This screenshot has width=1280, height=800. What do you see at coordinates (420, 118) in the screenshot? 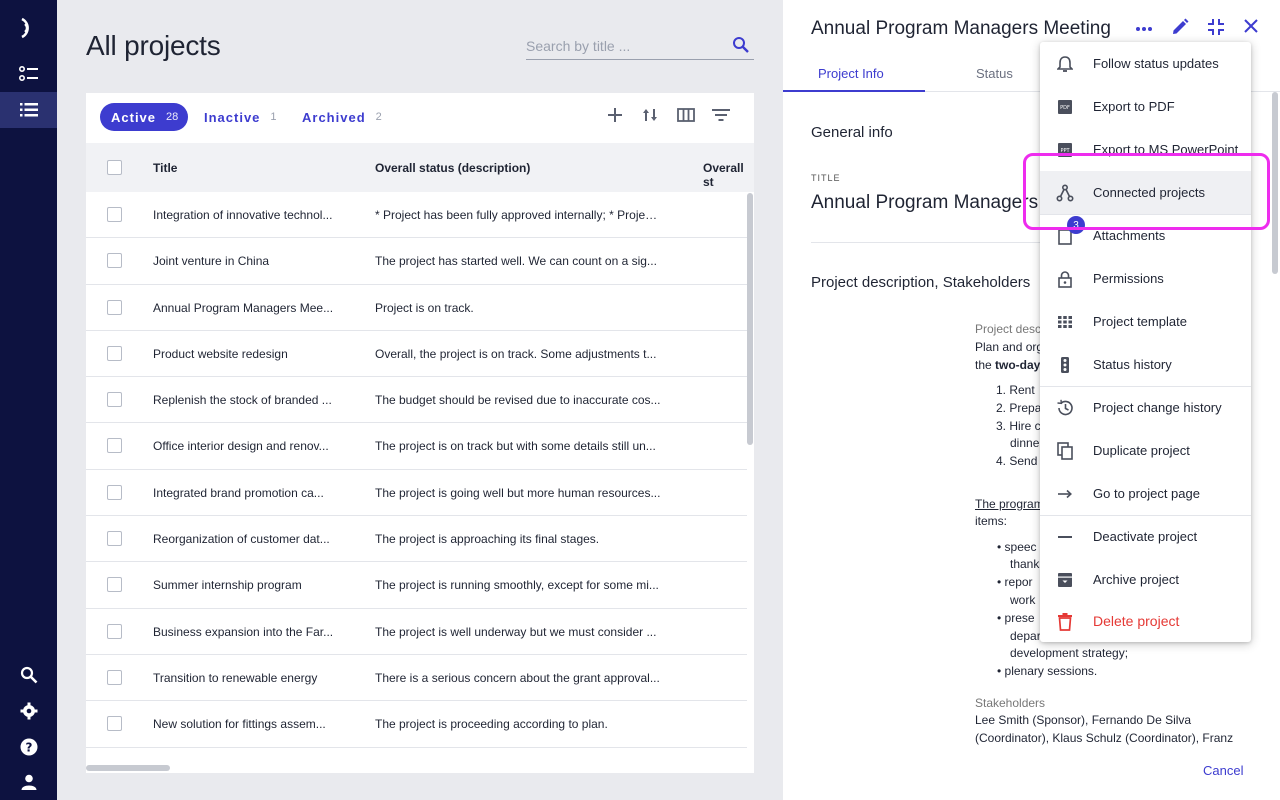
I see `table-toolbar: Active 28 Inactive 1 Archived 2` at bounding box center [420, 118].